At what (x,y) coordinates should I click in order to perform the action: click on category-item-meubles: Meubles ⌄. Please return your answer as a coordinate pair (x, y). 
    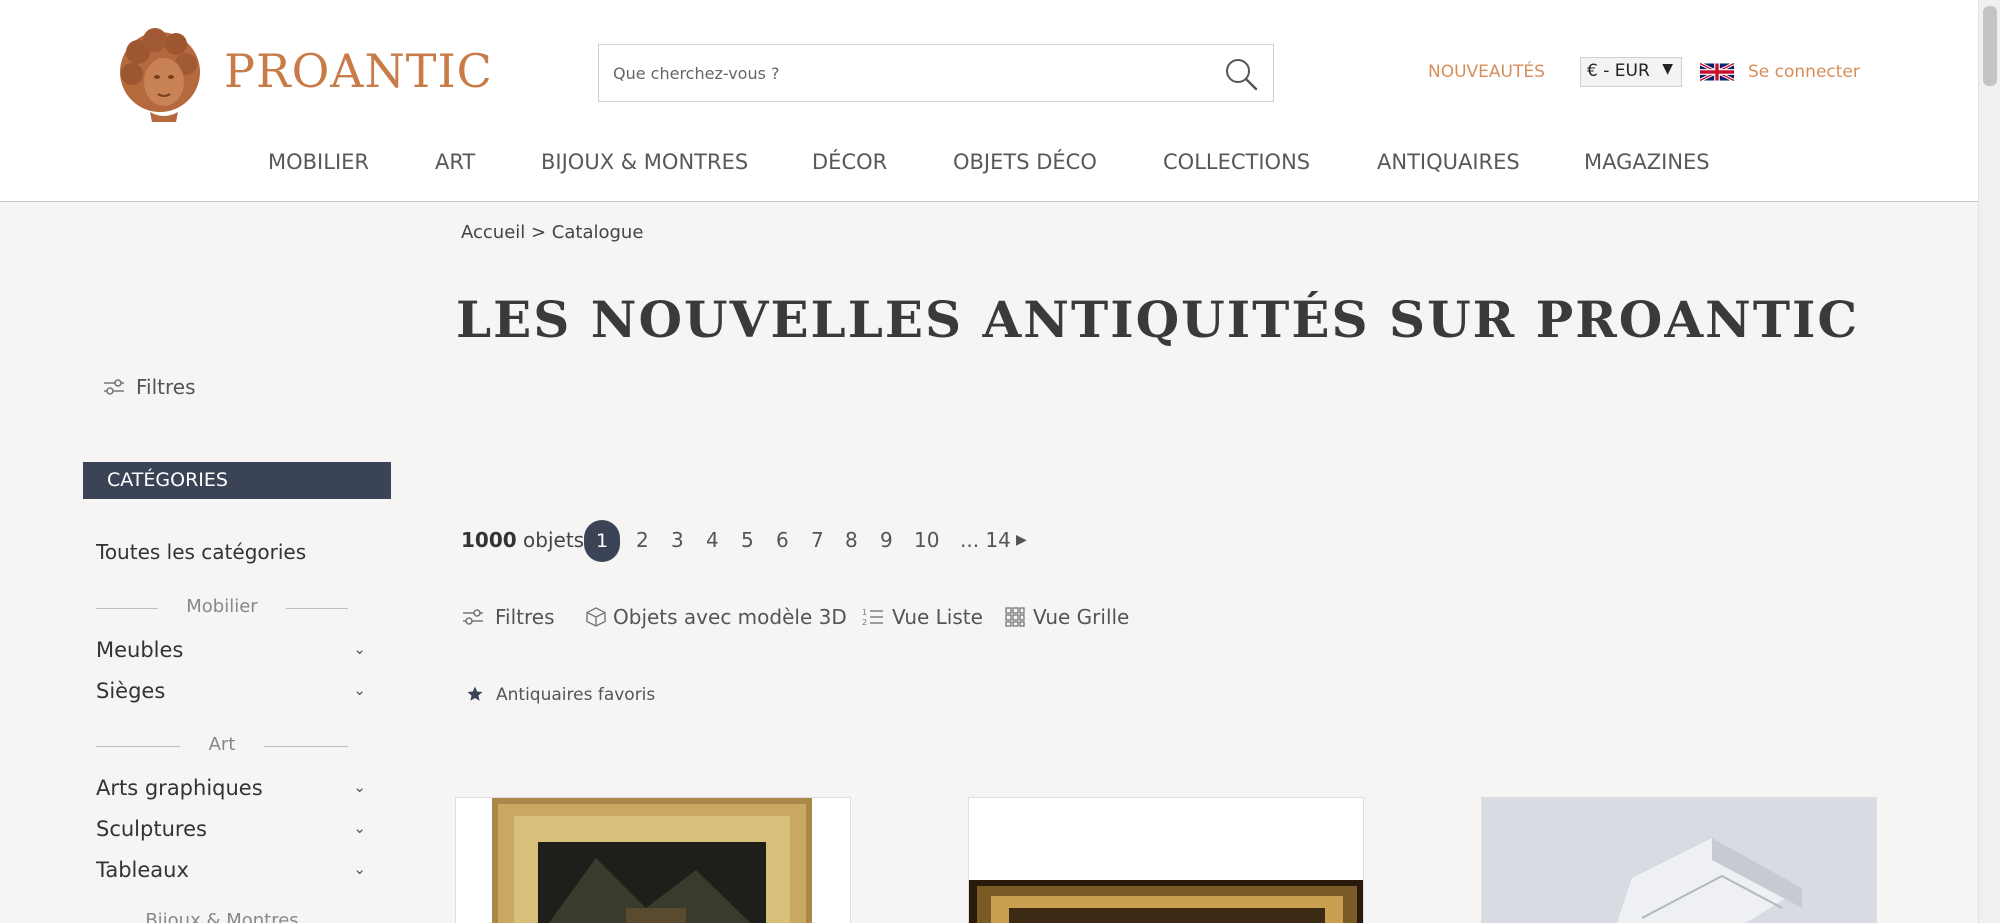
    Looking at the image, I should click on (231, 650).